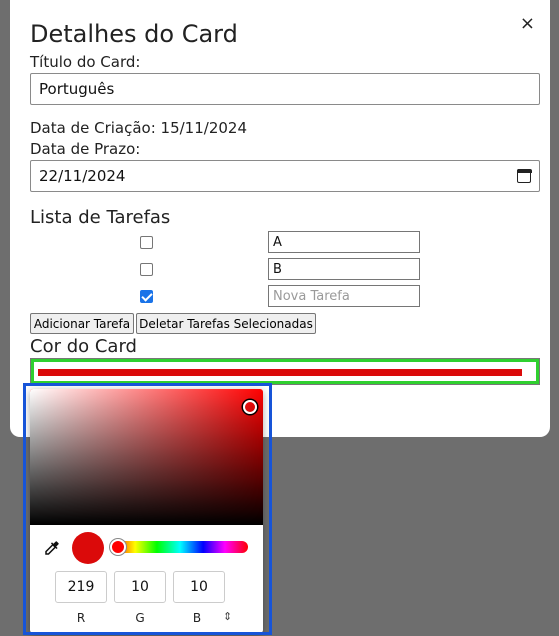 The image size is (559, 636). What do you see at coordinates (138, 128) in the screenshot?
I see `creation-date-text: Data de Criação: 15/11/2024` at bounding box center [138, 128].